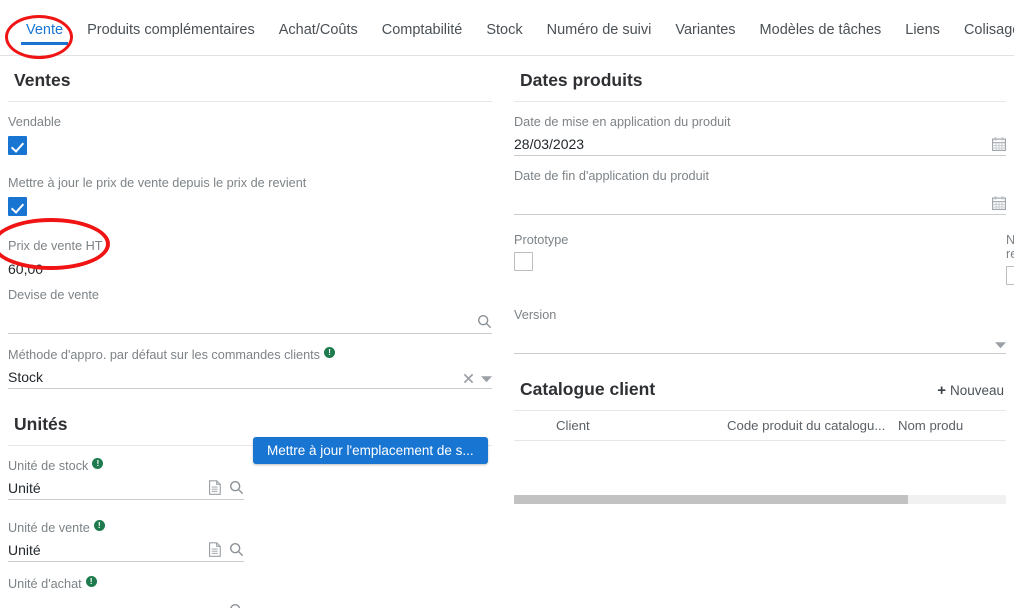  I want to click on field-label: Unité d'achat, so click(52, 583).